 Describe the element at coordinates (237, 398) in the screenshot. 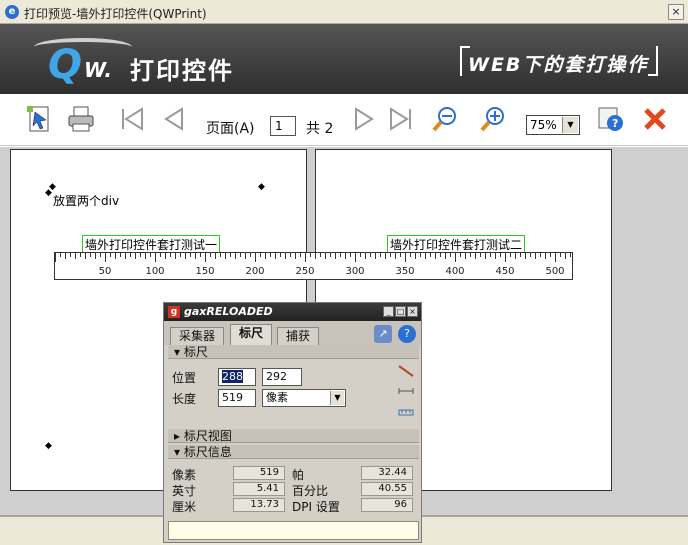

I see `length-input: 519` at that location.